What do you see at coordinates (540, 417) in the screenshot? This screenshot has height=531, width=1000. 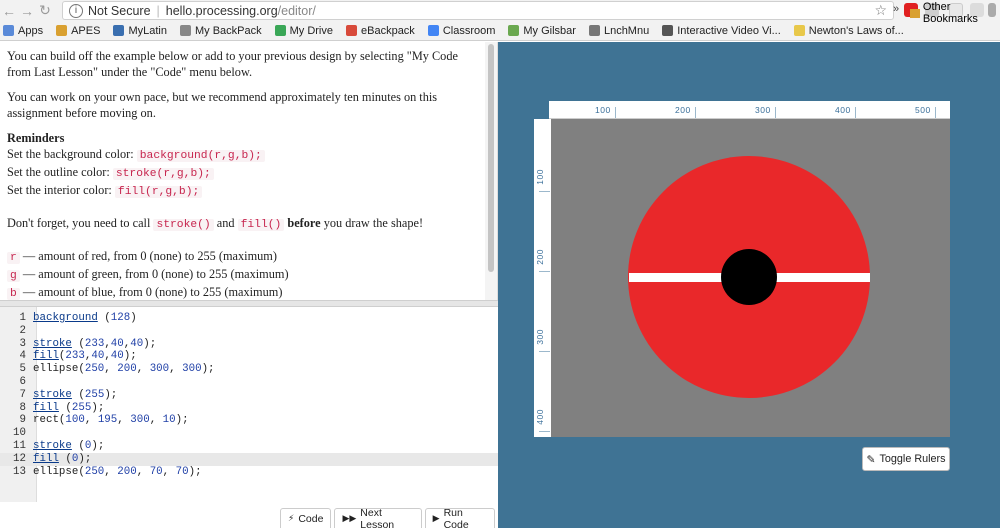 I see `ruler-left-label: 400` at bounding box center [540, 417].